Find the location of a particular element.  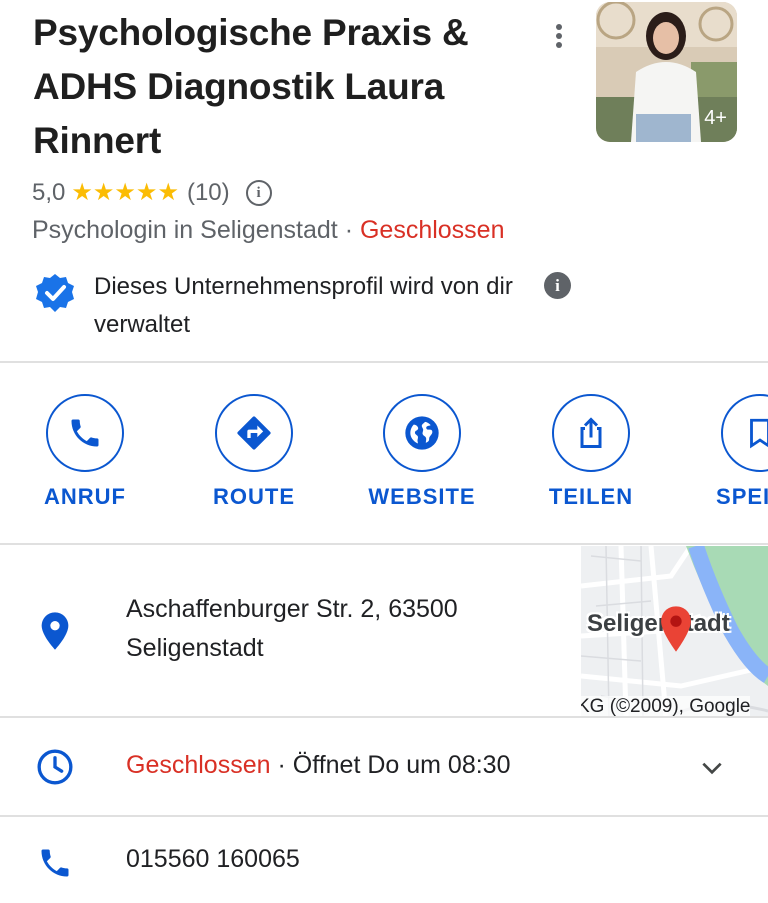

call-button: ANRUF is located at coordinates (85, 452).